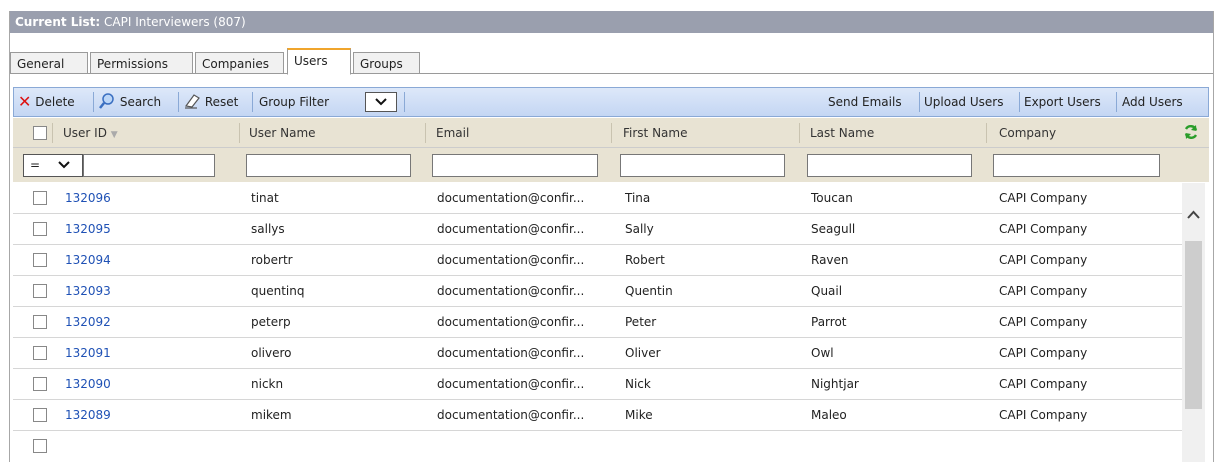 The width and height of the screenshot is (1217, 462). Describe the element at coordinates (88, 198) in the screenshot. I see `user-id-link: 132096` at that location.